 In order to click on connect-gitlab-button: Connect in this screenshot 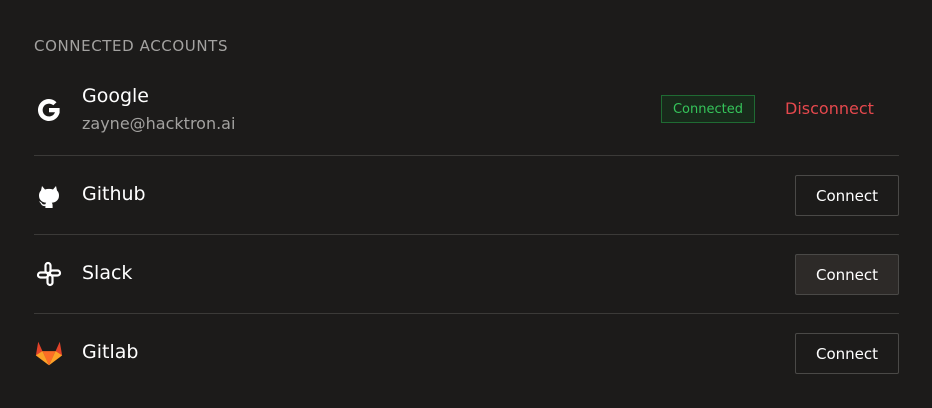, I will do `click(847, 353)`.